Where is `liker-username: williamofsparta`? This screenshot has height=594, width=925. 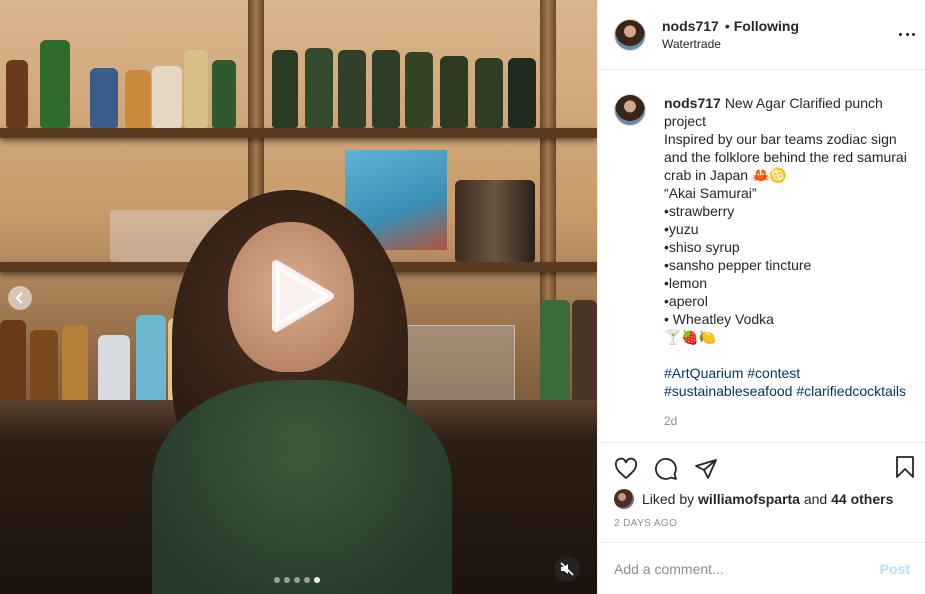 liker-username: williamofsparta is located at coordinates (749, 499).